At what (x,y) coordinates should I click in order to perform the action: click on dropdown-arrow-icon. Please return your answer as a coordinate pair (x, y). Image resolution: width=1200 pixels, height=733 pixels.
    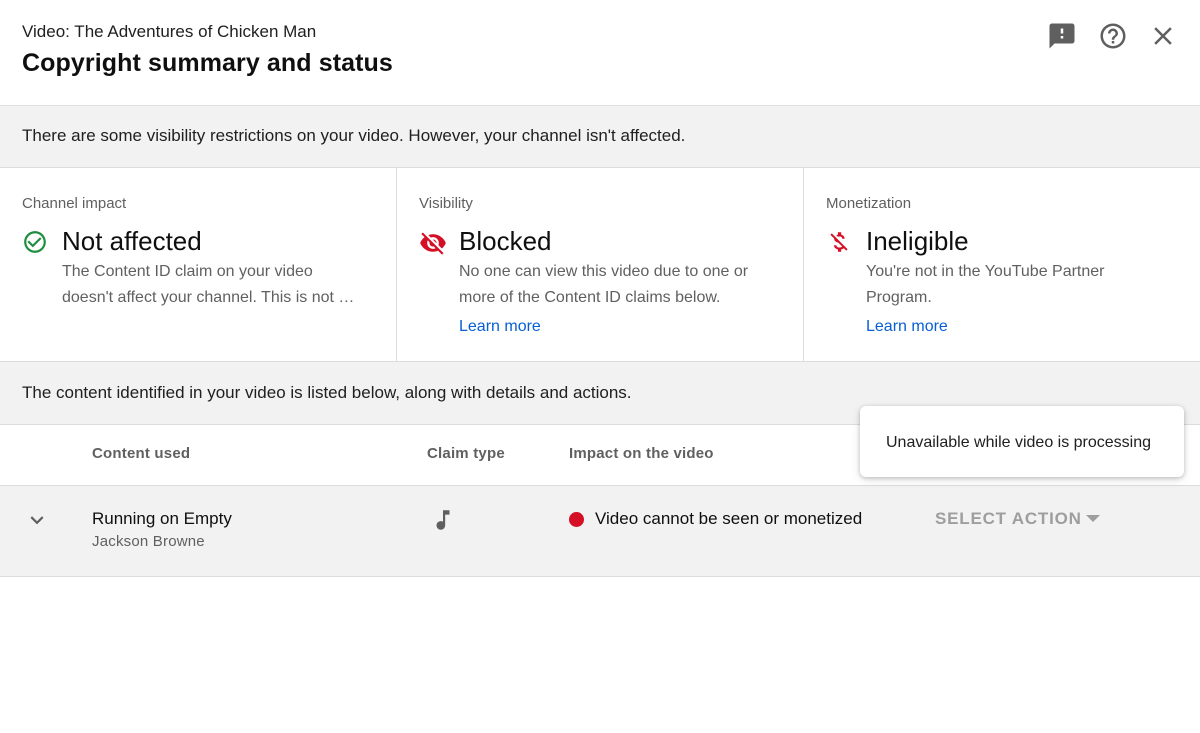
    Looking at the image, I should click on (1093, 518).